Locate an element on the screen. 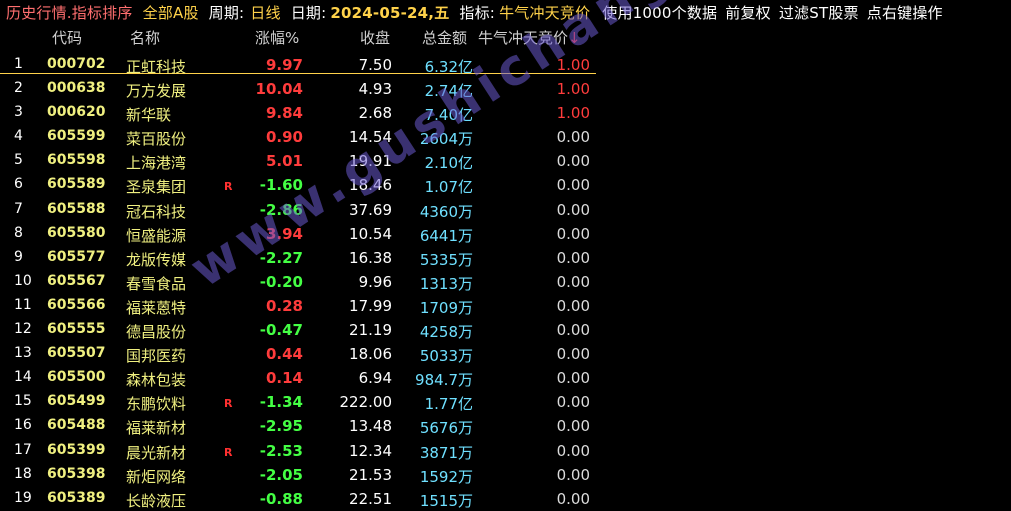 The width and height of the screenshot is (1011, 511). table-row: 16 605488 福莱新材 -2.95 13.48 5676万 0.00 is located at coordinates (505, 426).